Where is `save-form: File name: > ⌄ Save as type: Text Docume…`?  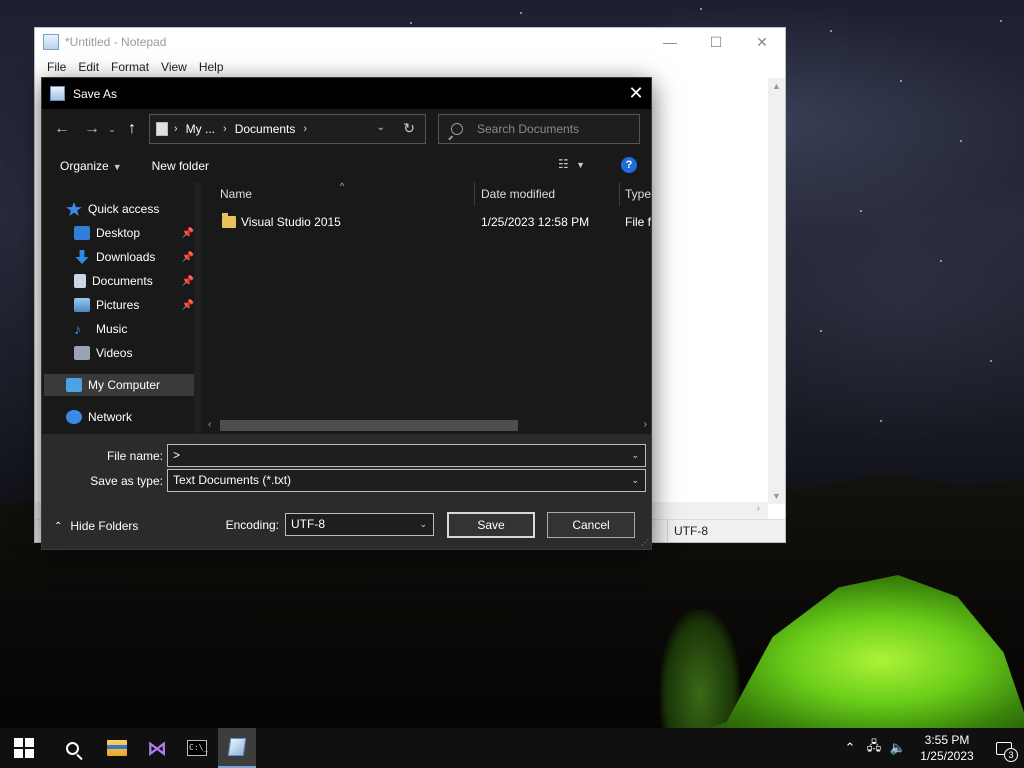
save-form: File name: > ⌄ Save as type: Text Docume… is located at coordinates (346, 491).